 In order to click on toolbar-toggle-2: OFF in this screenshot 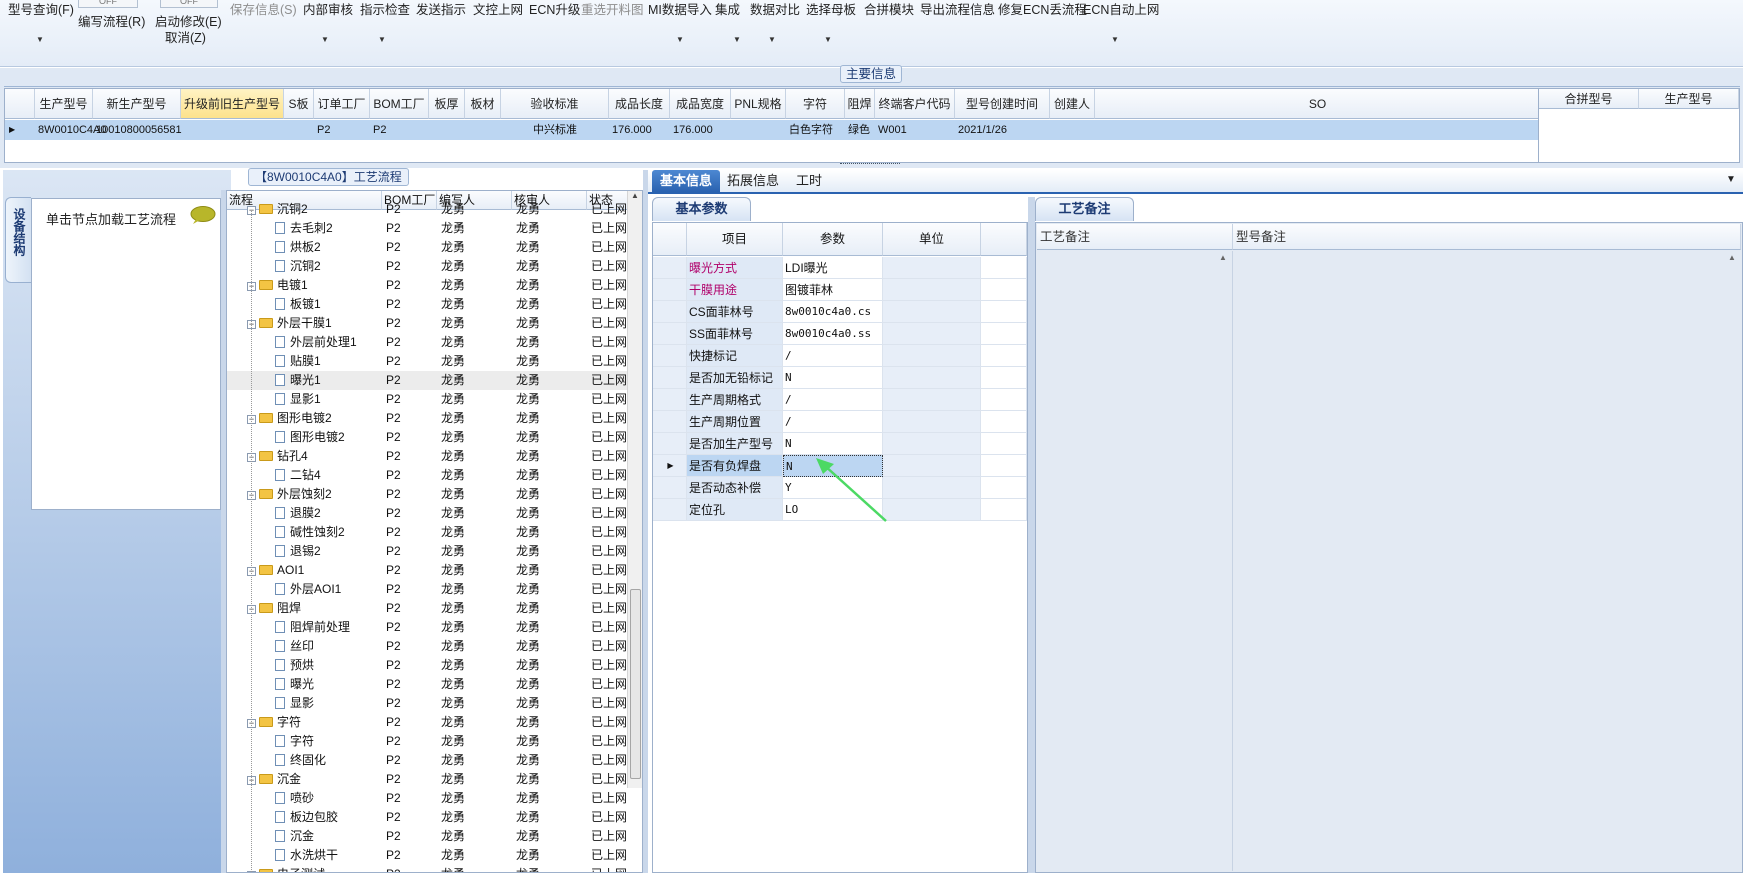, I will do `click(189, 4)`.